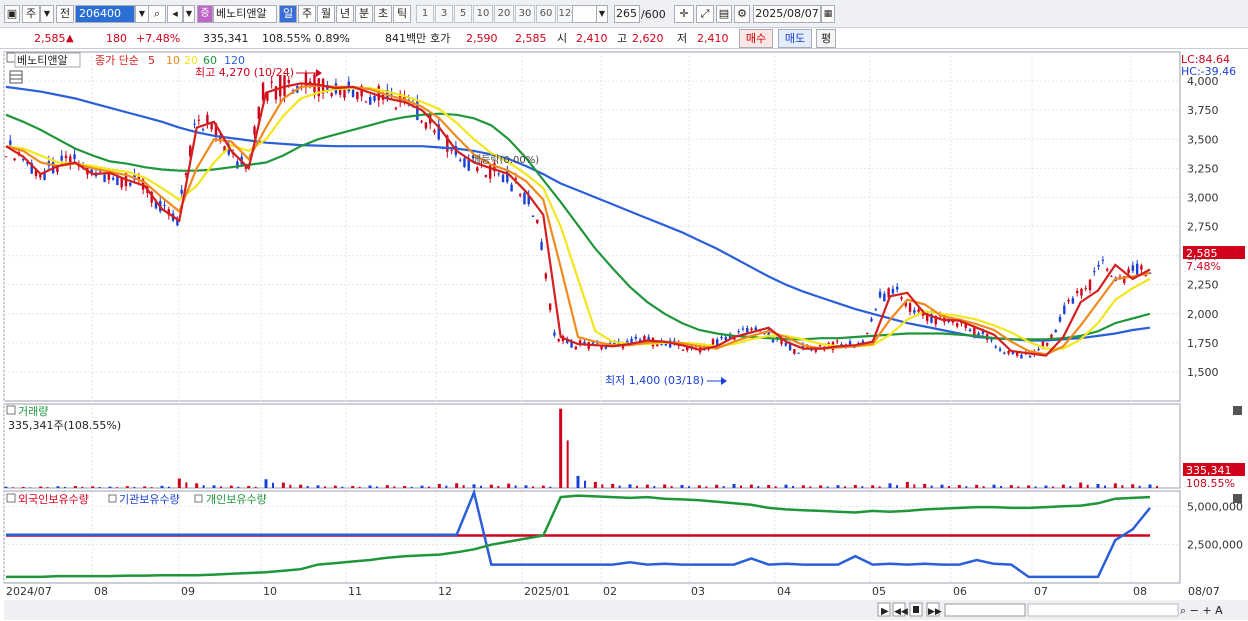 Image resolution: width=1248 pixels, height=621 pixels. What do you see at coordinates (463, 14) in the screenshot?
I see `minute-button: 5` at bounding box center [463, 14].